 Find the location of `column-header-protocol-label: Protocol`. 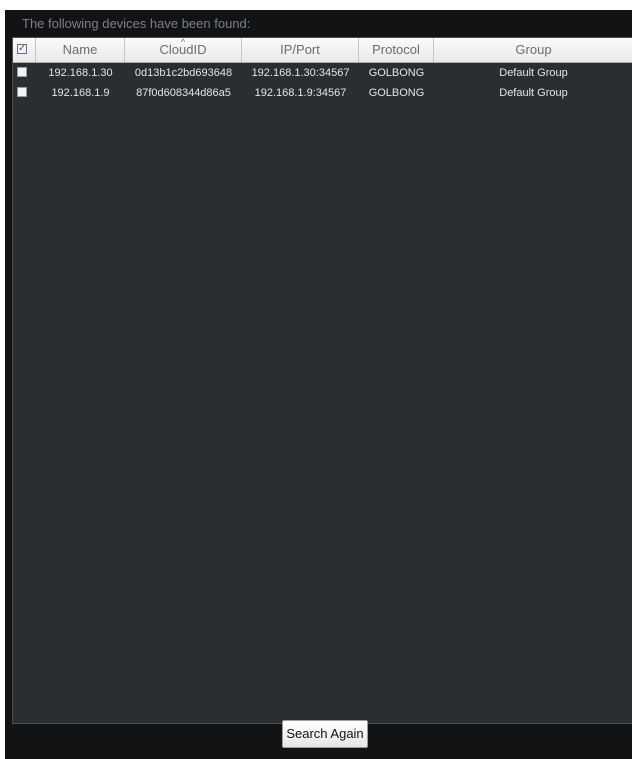

column-header-protocol-label: Protocol is located at coordinates (396, 49).